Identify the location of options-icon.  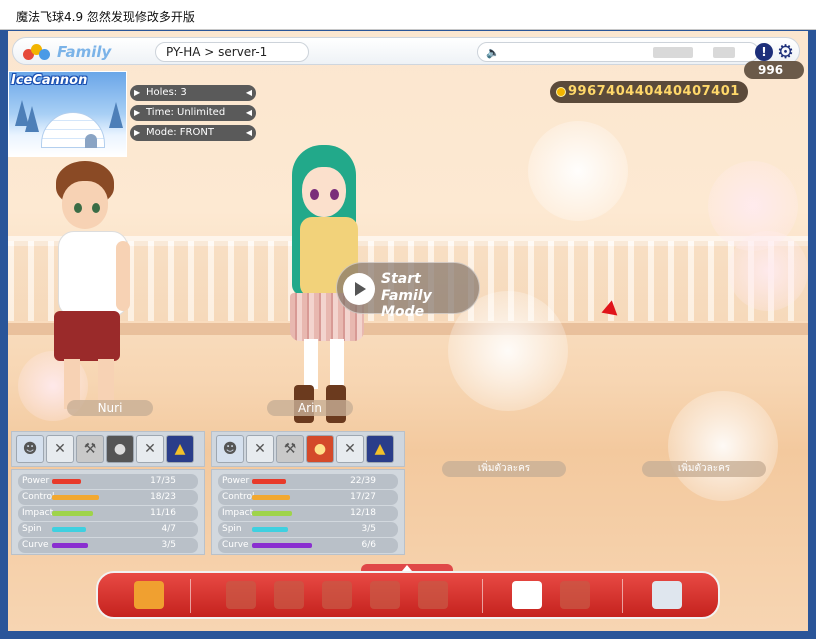
(667, 595).